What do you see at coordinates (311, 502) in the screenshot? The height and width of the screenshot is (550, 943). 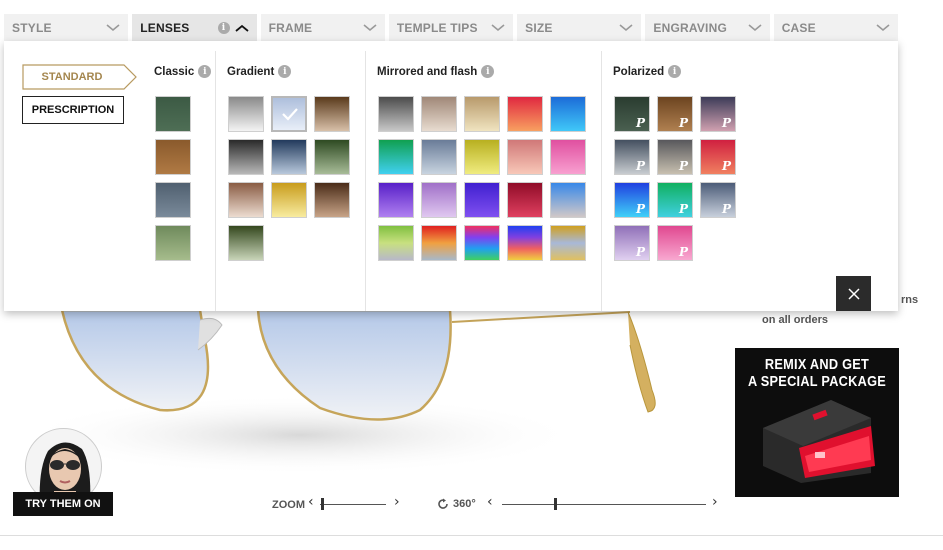 I see `zoom-out-arrow: ‹` at bounding box center [311, 502].